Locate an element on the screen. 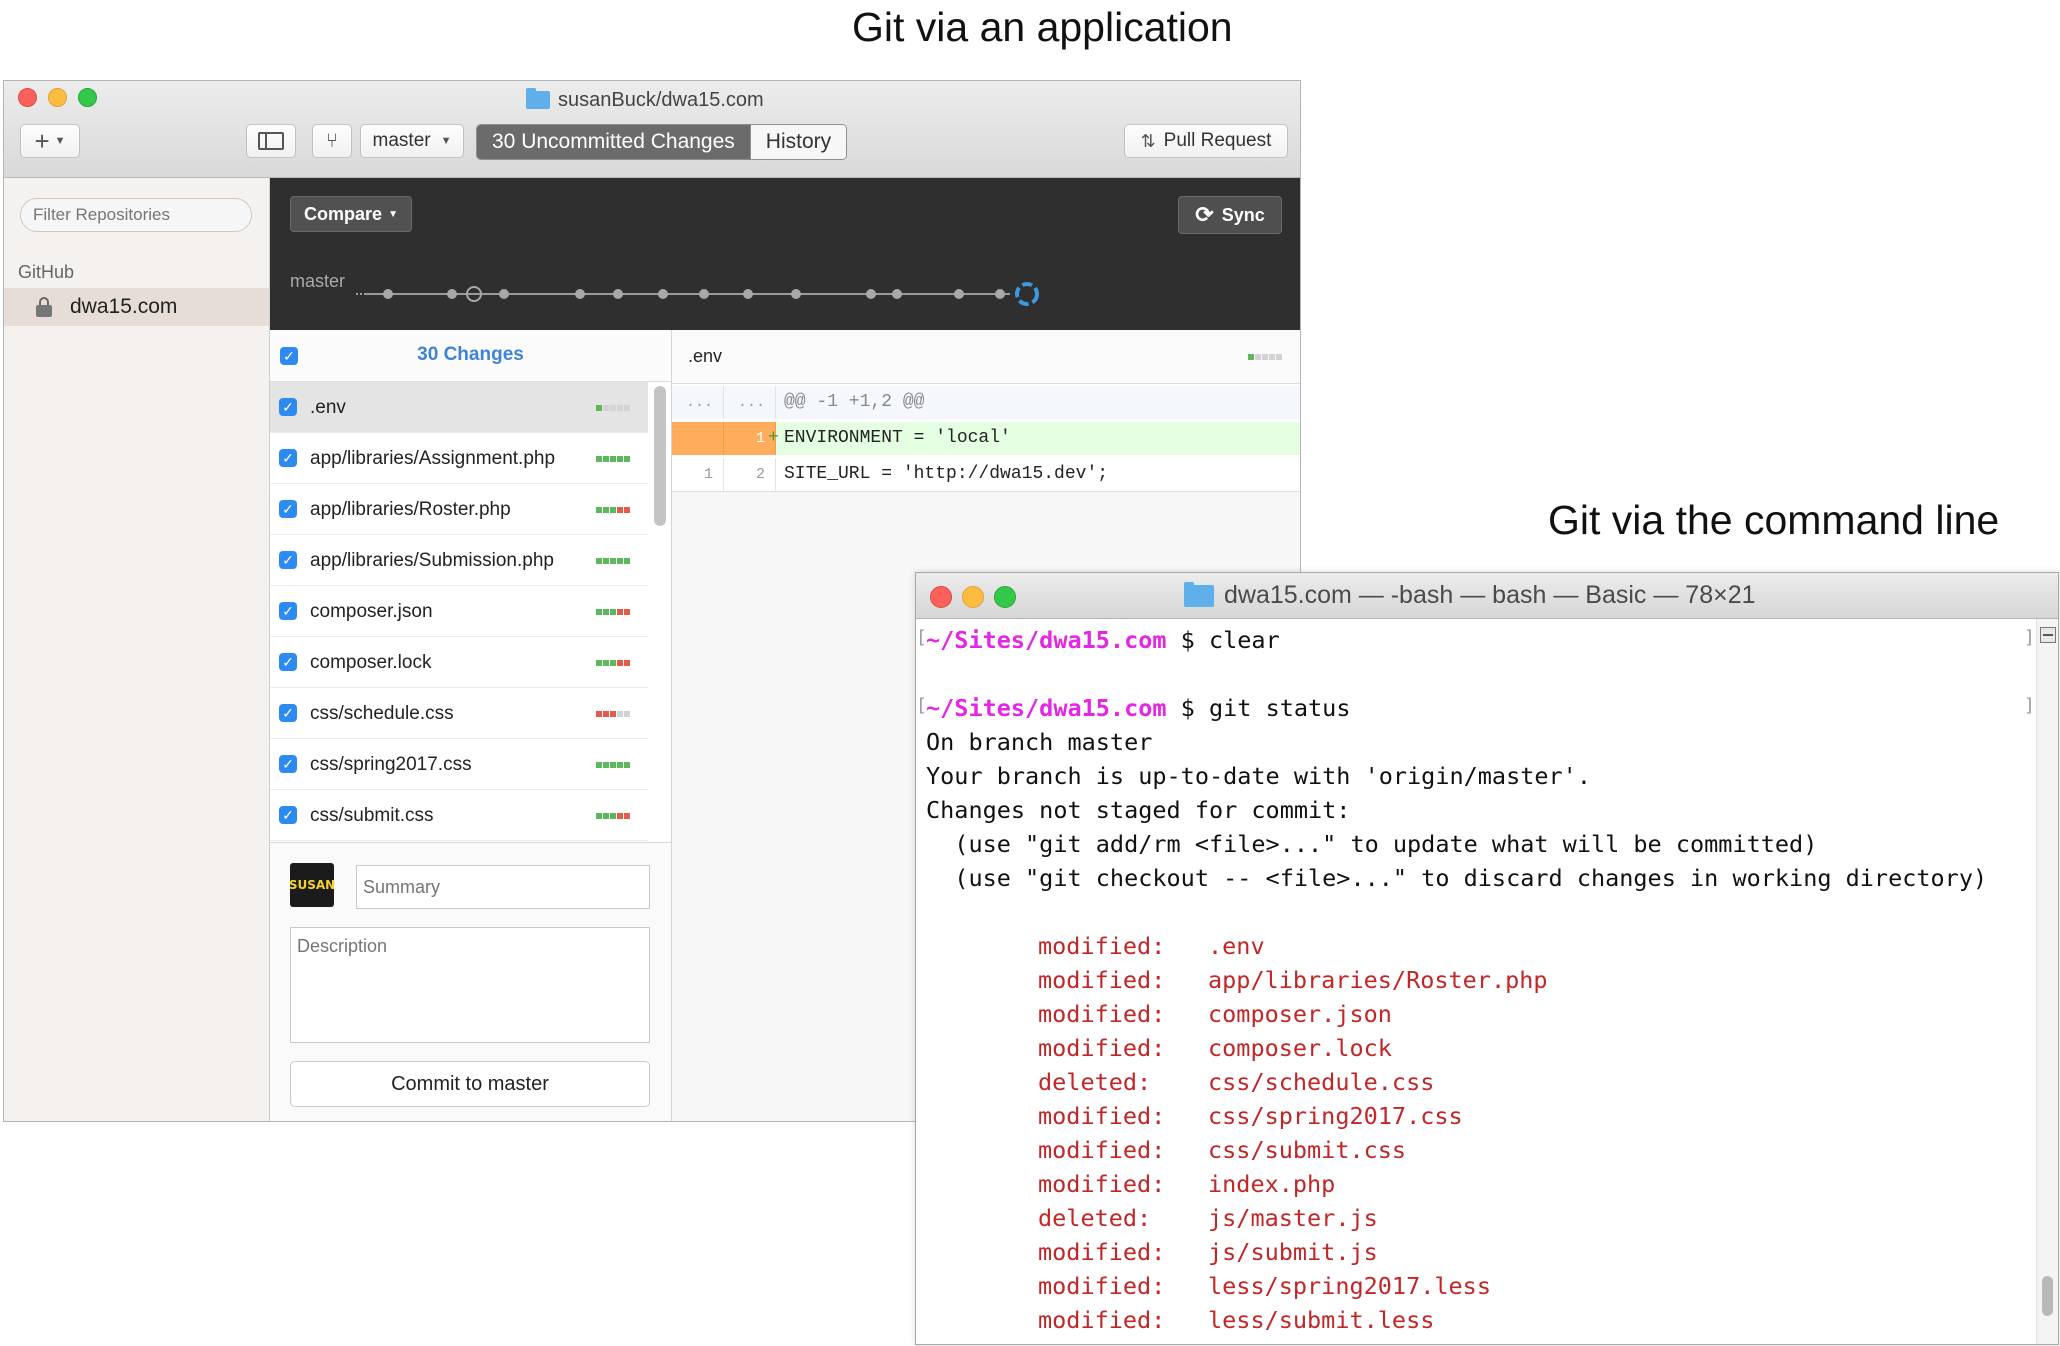 This screenshot has width=2060, height=1346. create-branch-button: ⑂ is located at coordinates (332, 141).